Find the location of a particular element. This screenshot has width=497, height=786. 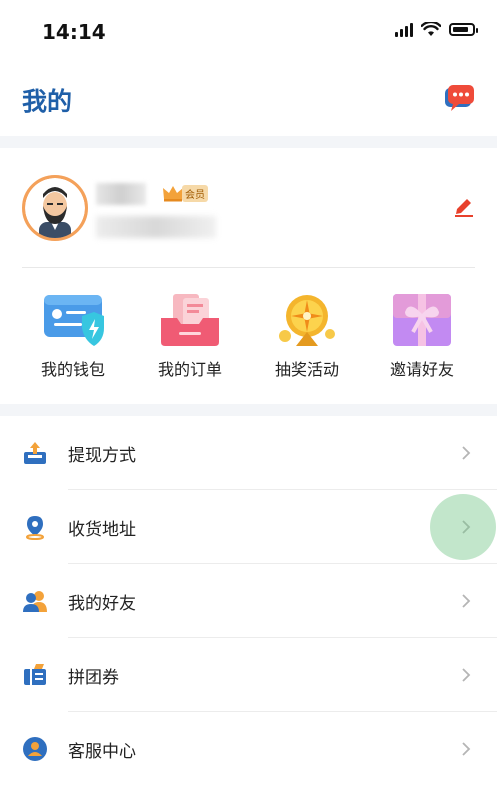

customer-service-icon is located at coordinates (35, 749).